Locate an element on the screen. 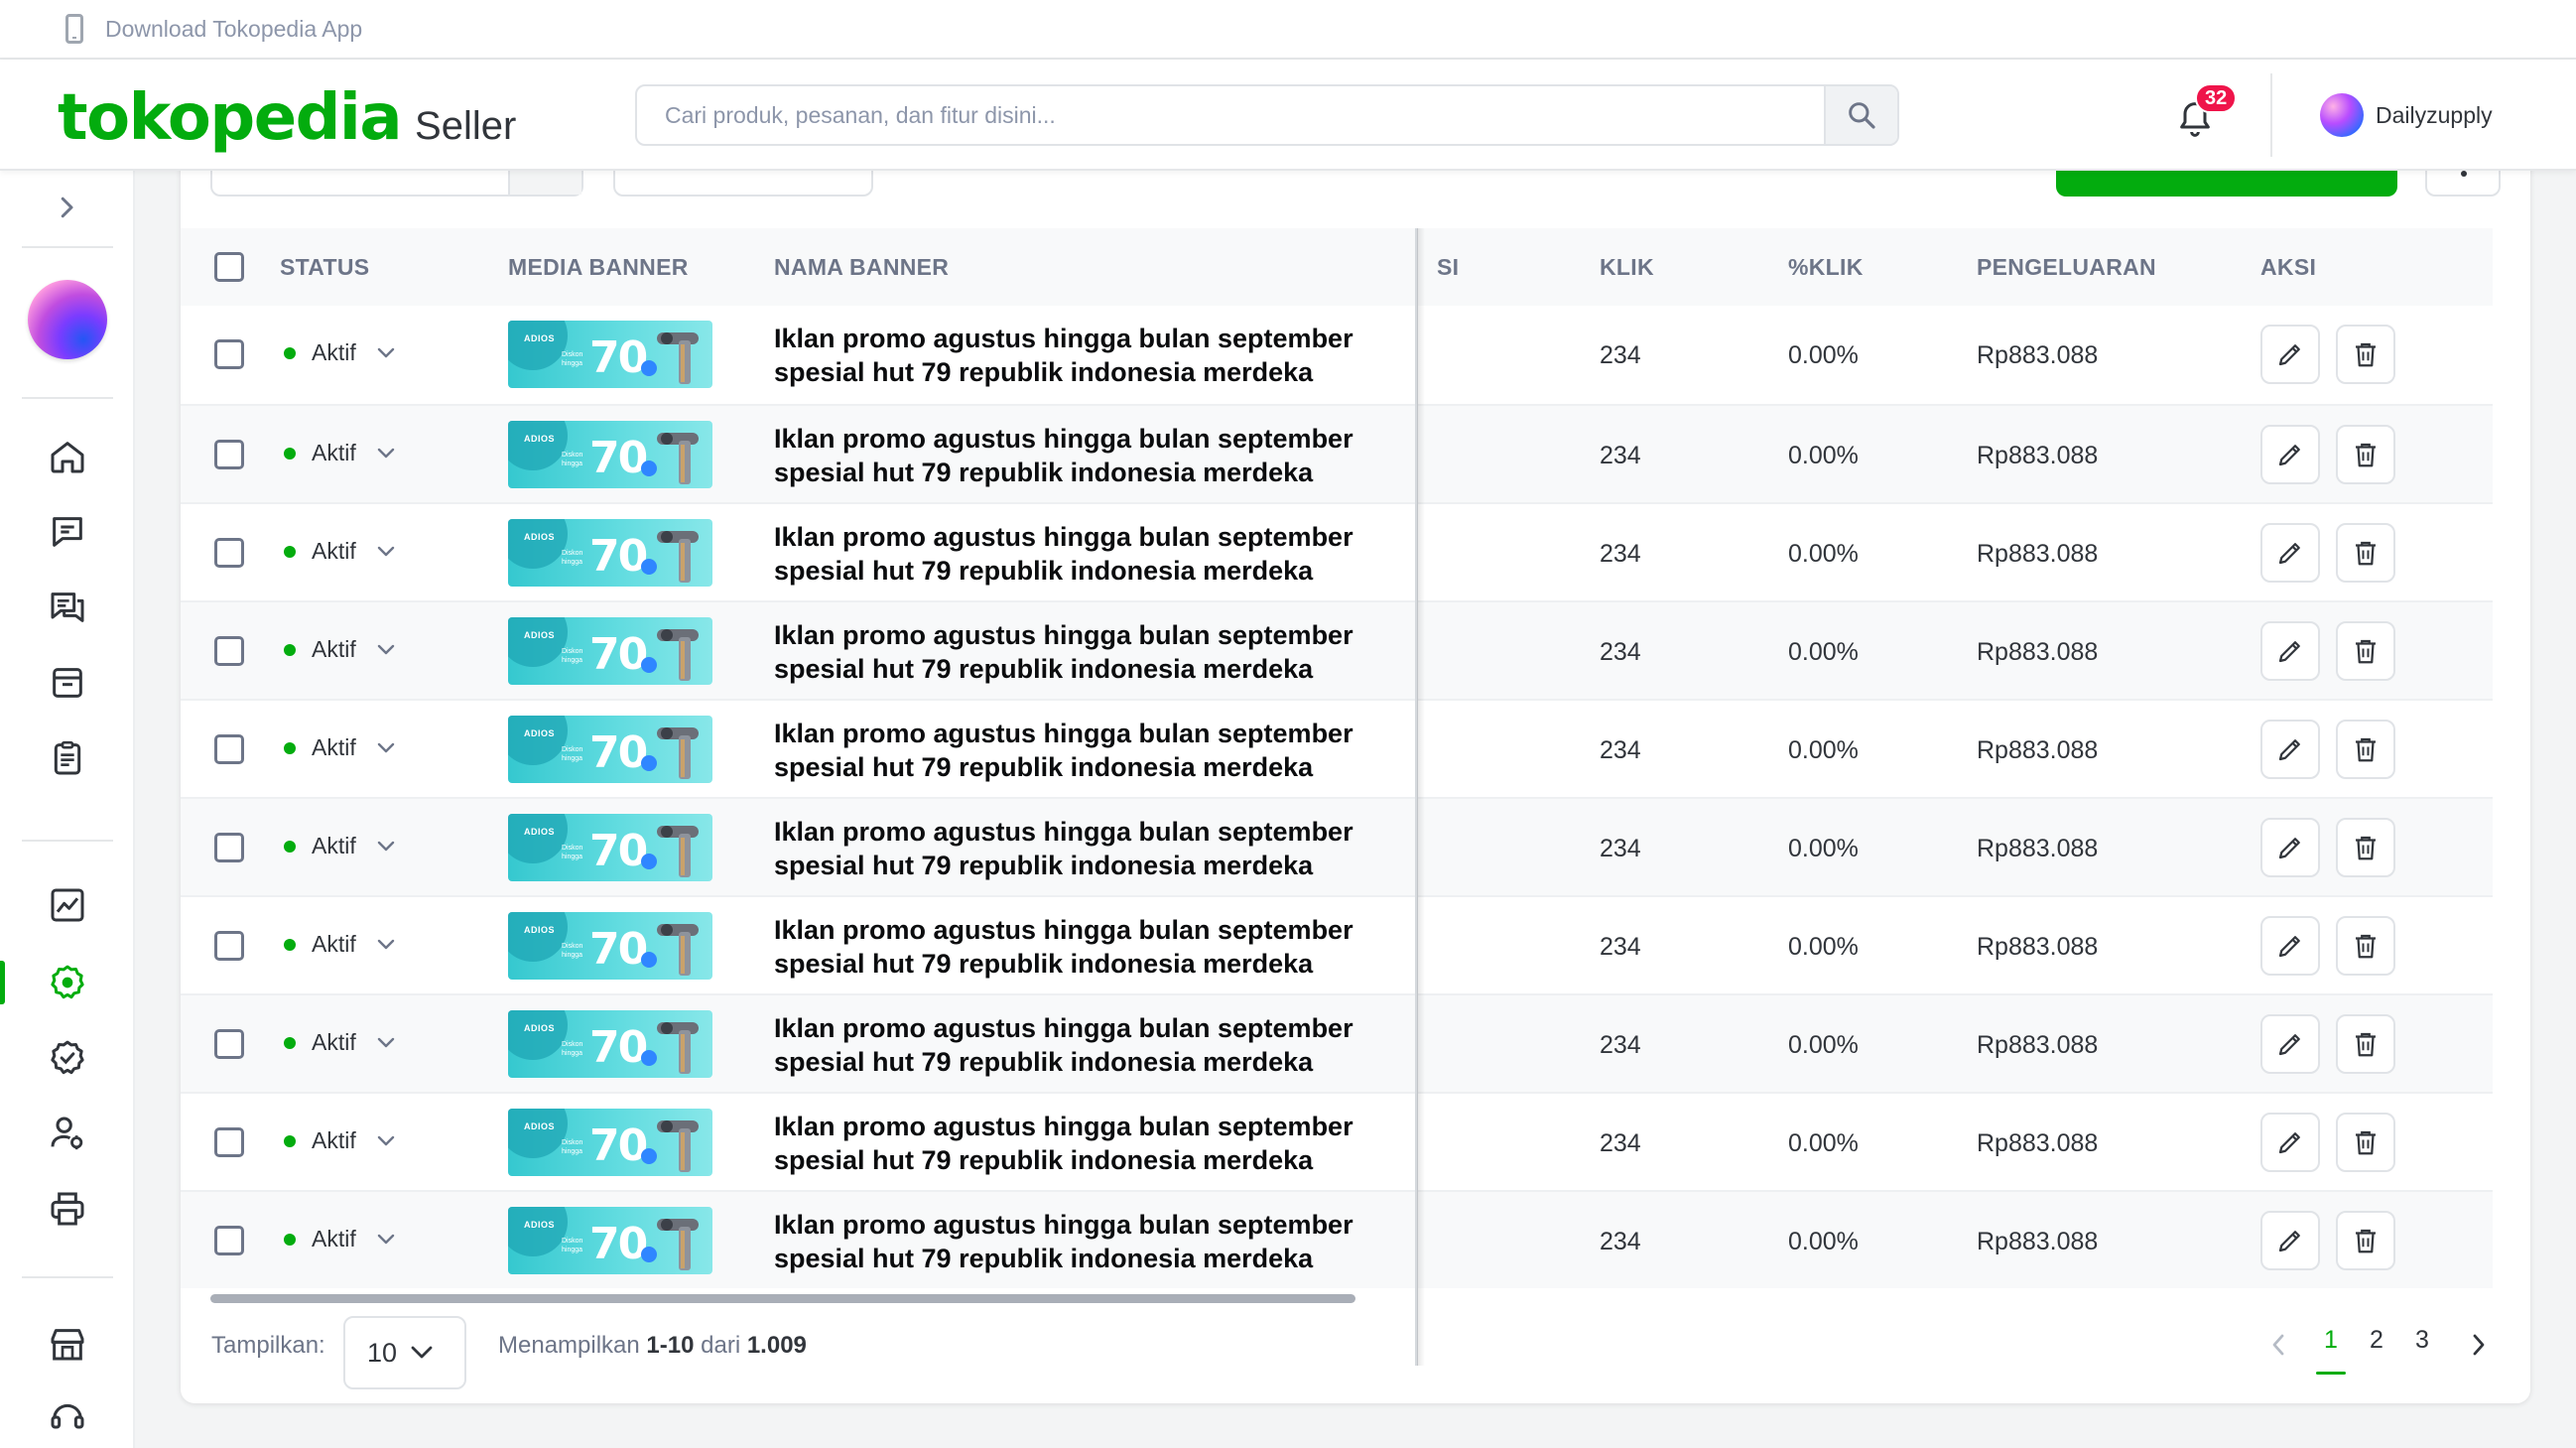 Image resolution: width=2576 pixels, height=1448 pixels. page-3: 3 is located at coordinates (2422, 1340).